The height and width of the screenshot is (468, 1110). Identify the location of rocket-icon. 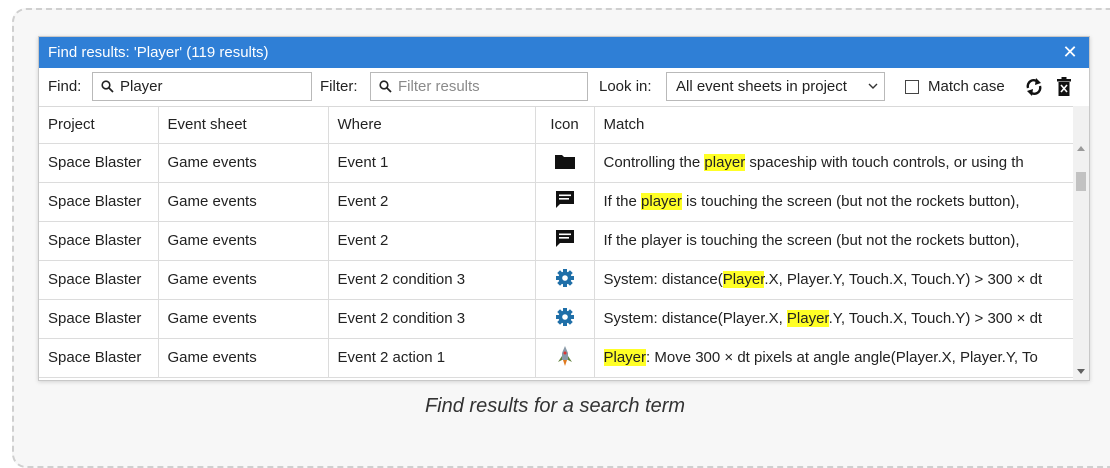
(564, 355).